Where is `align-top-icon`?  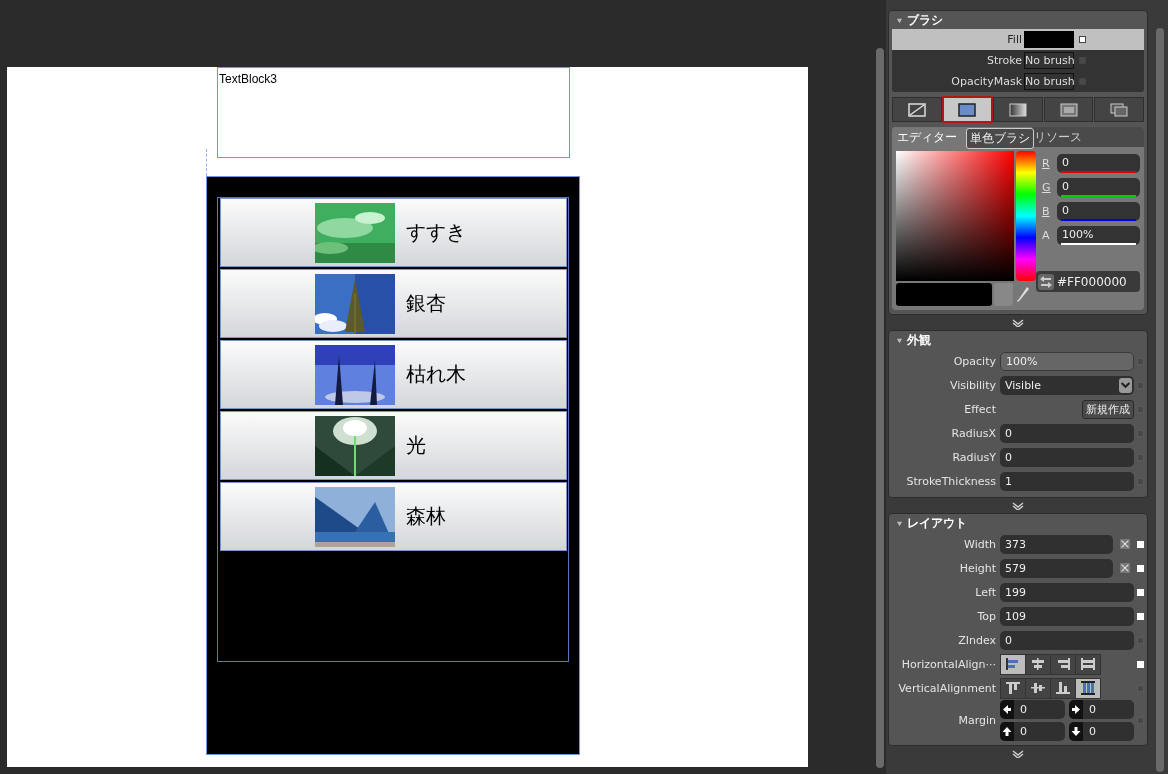
align-top-icon is located at coordinates (1013, 688).